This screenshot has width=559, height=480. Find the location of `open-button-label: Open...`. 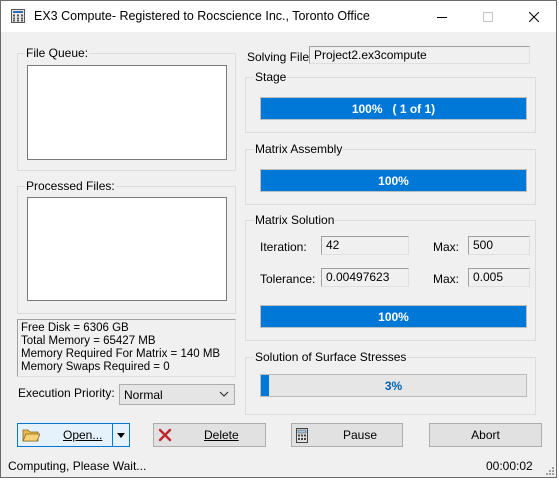

open-button-label: Open... is located at coordinates (83, 435).